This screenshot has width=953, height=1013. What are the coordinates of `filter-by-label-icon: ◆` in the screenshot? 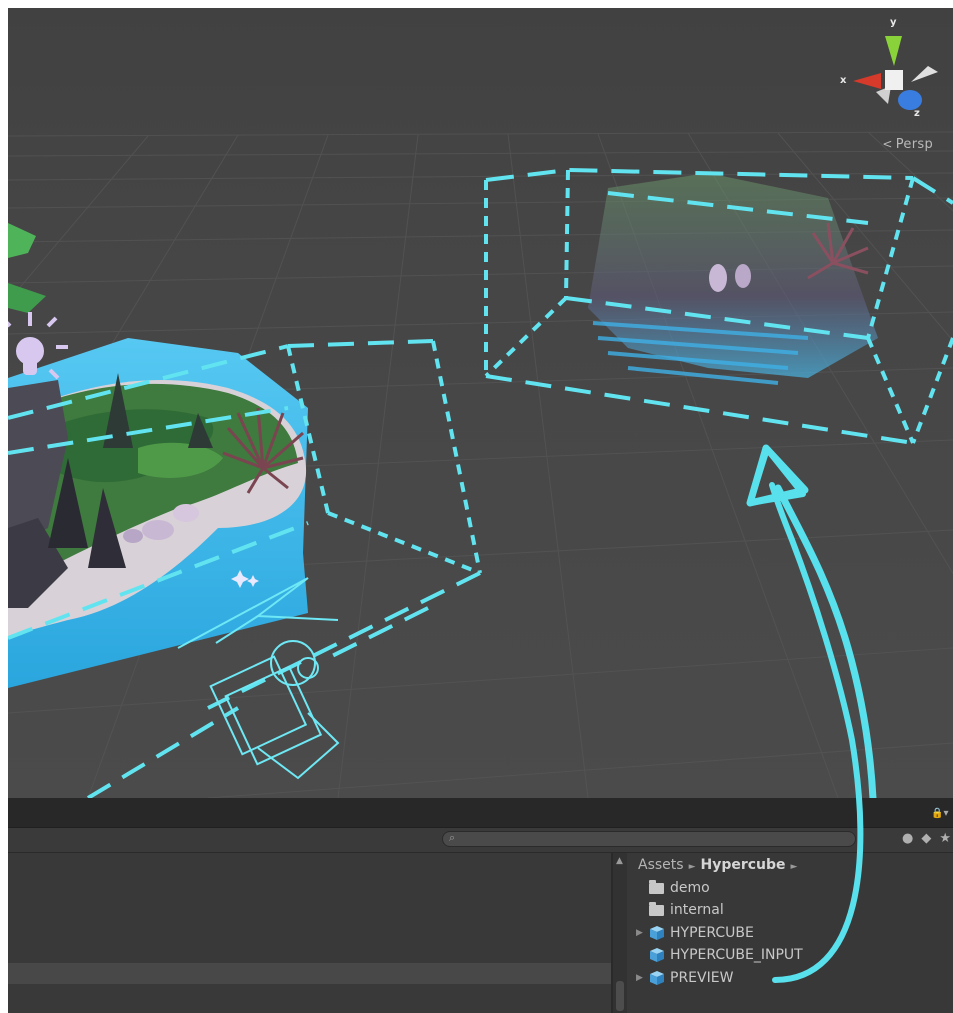 It's located at (926, 838).